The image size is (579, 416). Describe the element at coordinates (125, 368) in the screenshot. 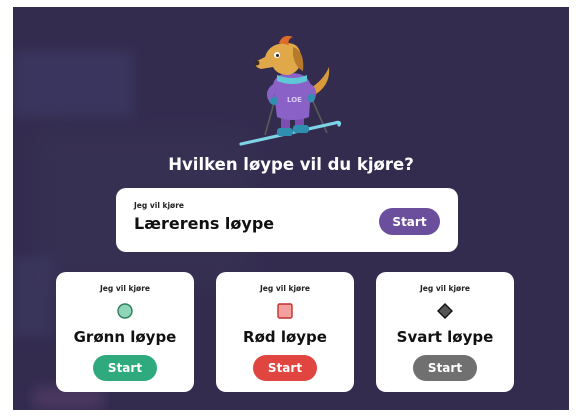

I see `green-track-start-button: Start` at that location.